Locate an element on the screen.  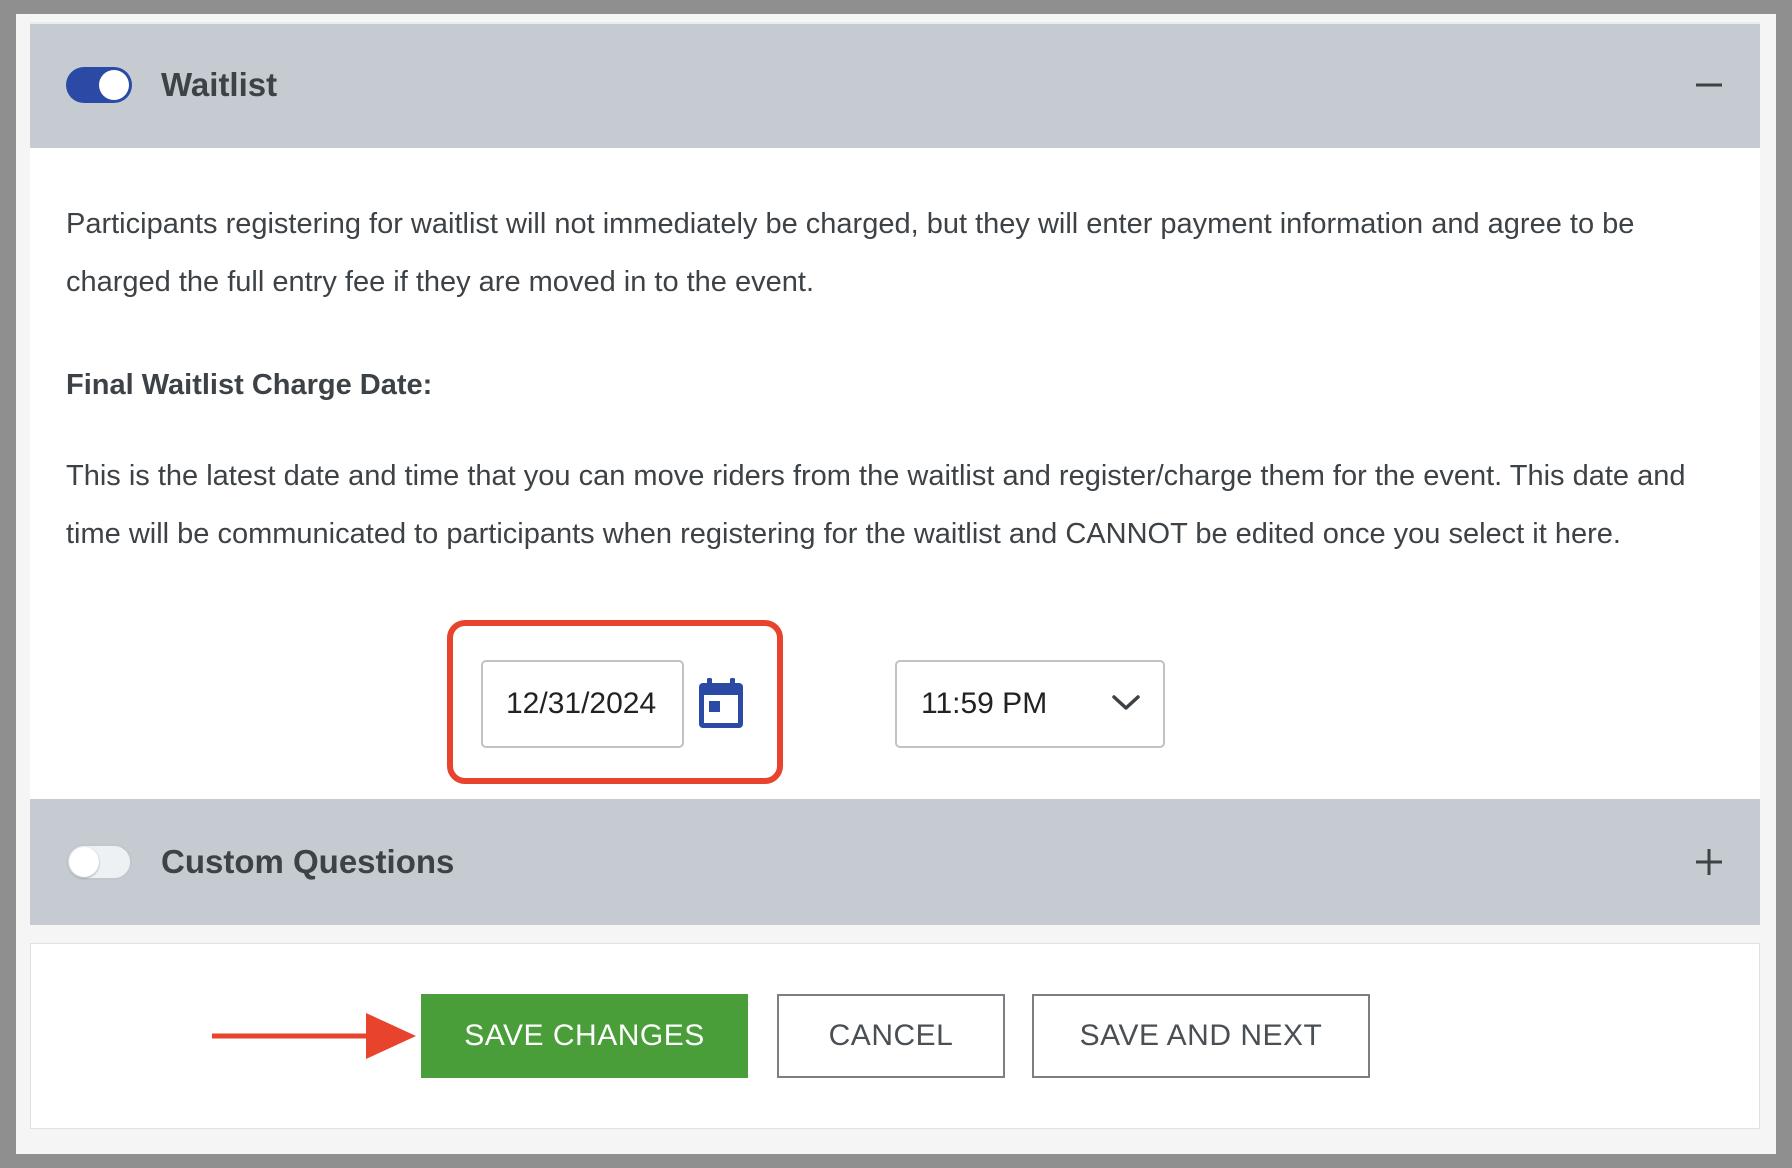
custom-questions-title: Custom Questions is located at coordinates (308, 861).